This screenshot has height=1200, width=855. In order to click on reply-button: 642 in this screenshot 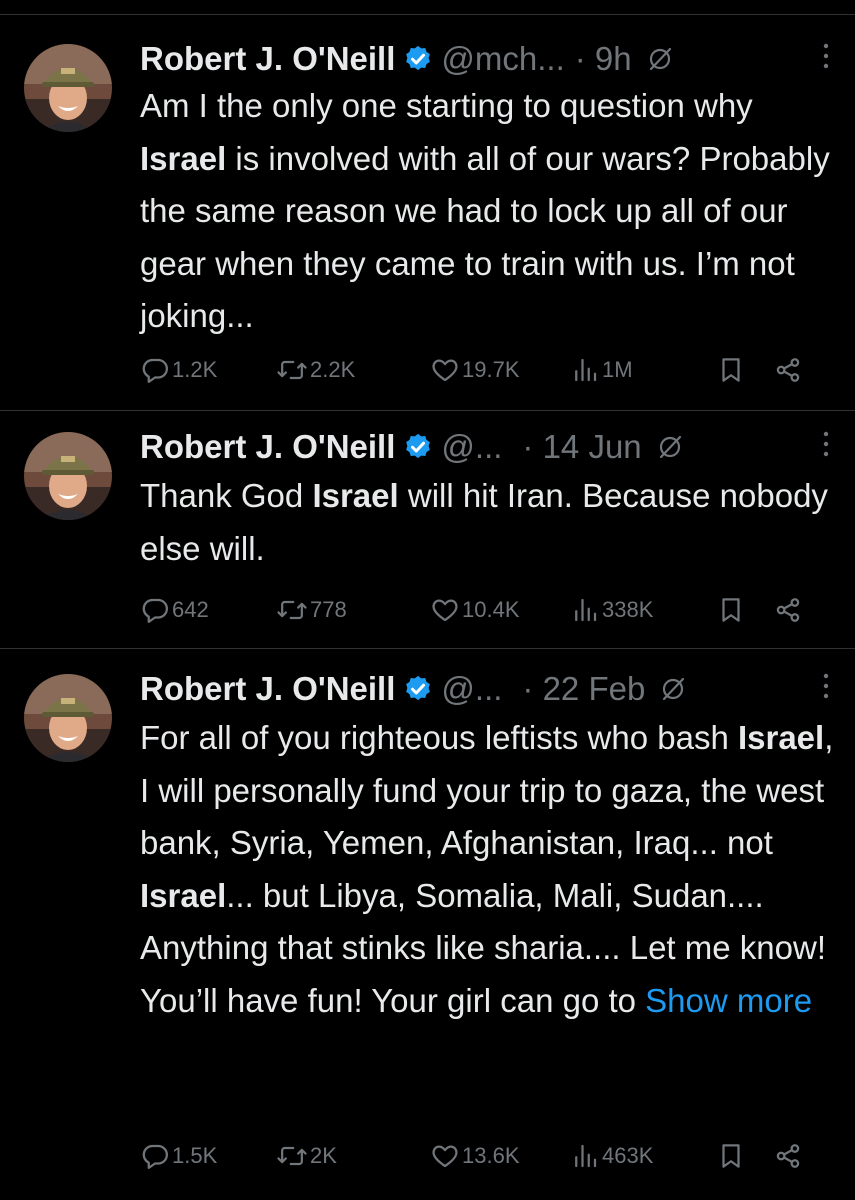, I will do `click(174, 610)`.